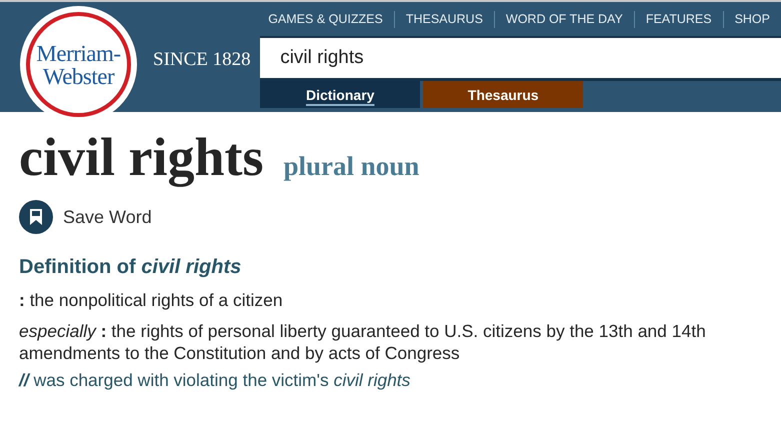 Image resolution: width=781 pixels, height=443 pixels. What do you see at coordinates (36, 217) in the screenshot?
I see `bookmark-icon` at bounding box center [36, 217].